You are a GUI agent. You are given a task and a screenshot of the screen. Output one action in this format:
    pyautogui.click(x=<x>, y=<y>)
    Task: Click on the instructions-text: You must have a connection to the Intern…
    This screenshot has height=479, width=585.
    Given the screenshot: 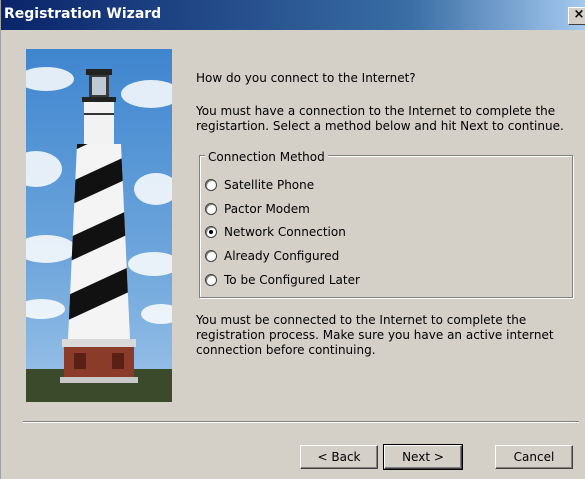 What is the action you would take?
    pyautogui.click(x=380, y=118)
    